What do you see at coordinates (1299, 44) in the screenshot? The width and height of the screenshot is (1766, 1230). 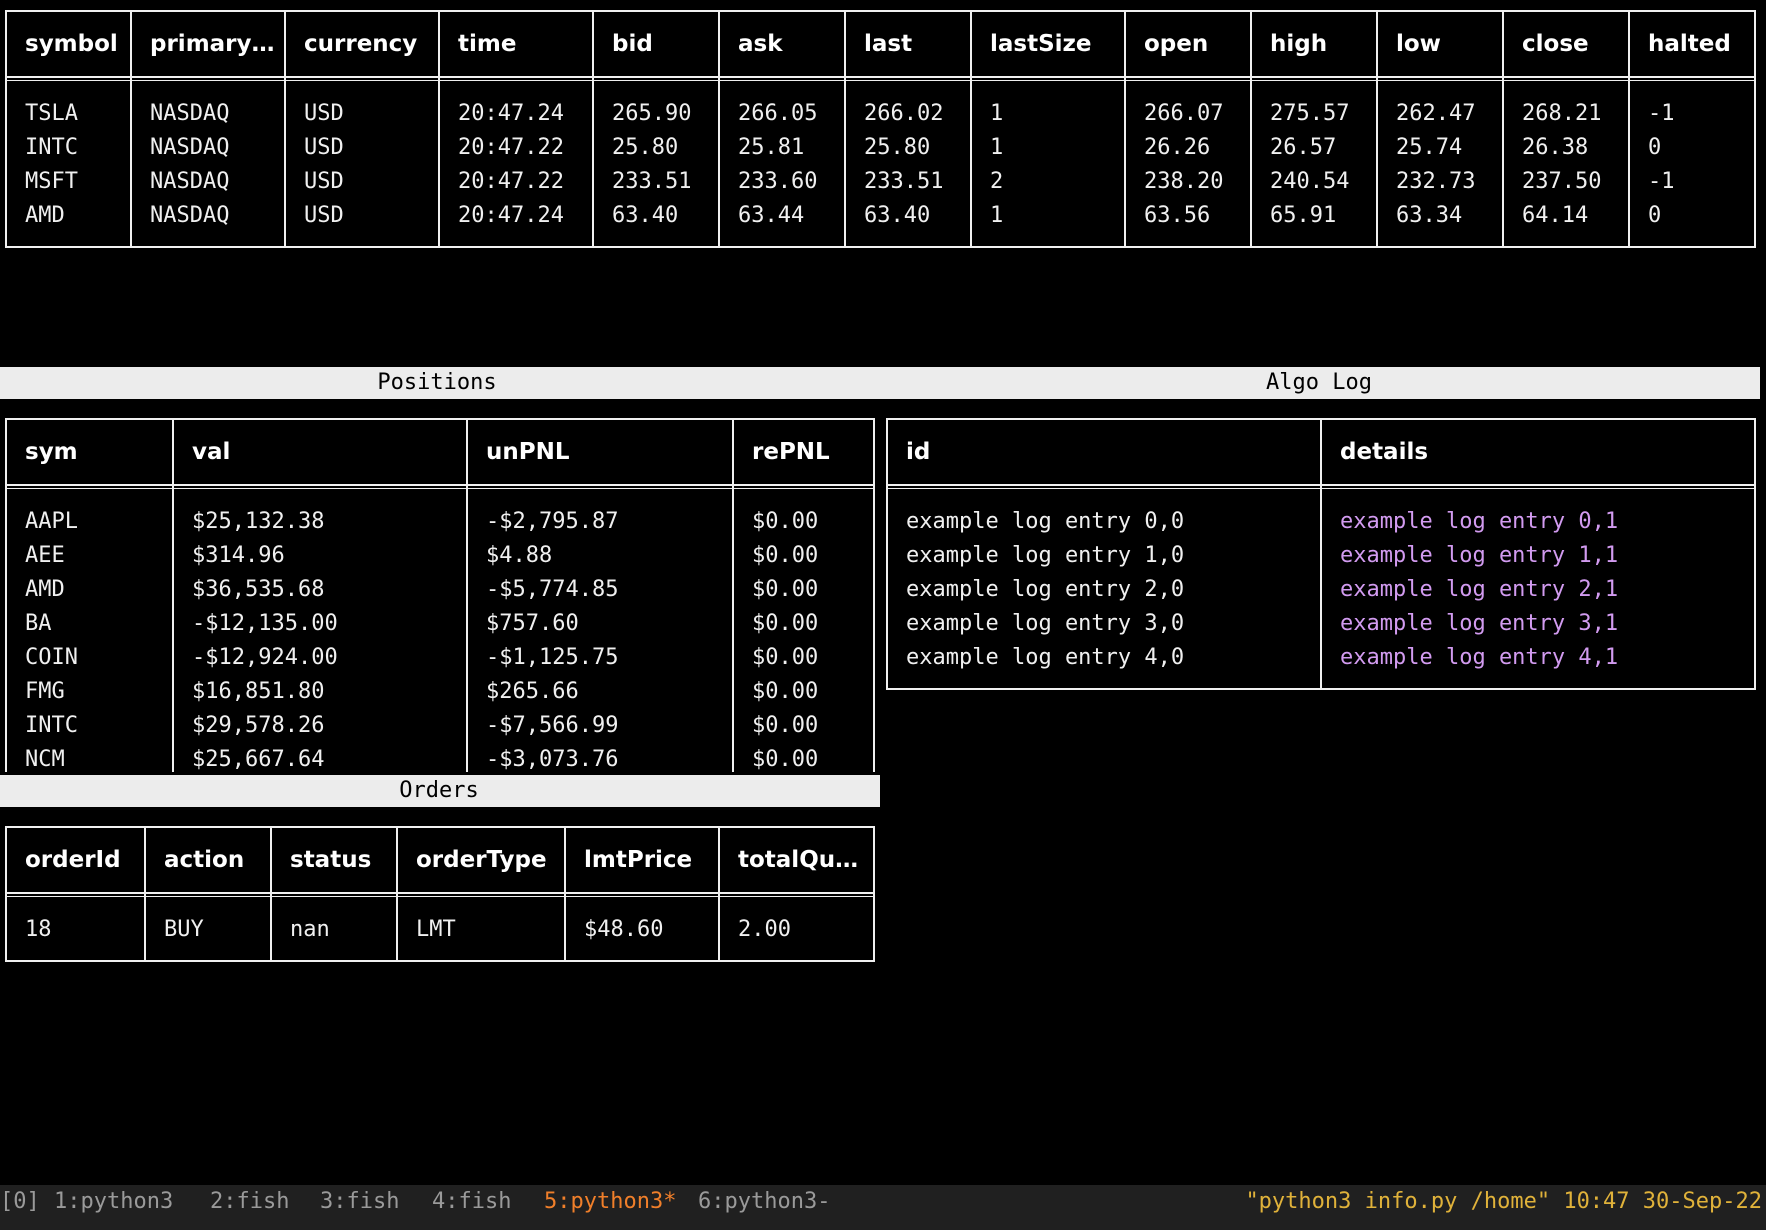 I see `column-header: high` at bounding box center [1299, 44].